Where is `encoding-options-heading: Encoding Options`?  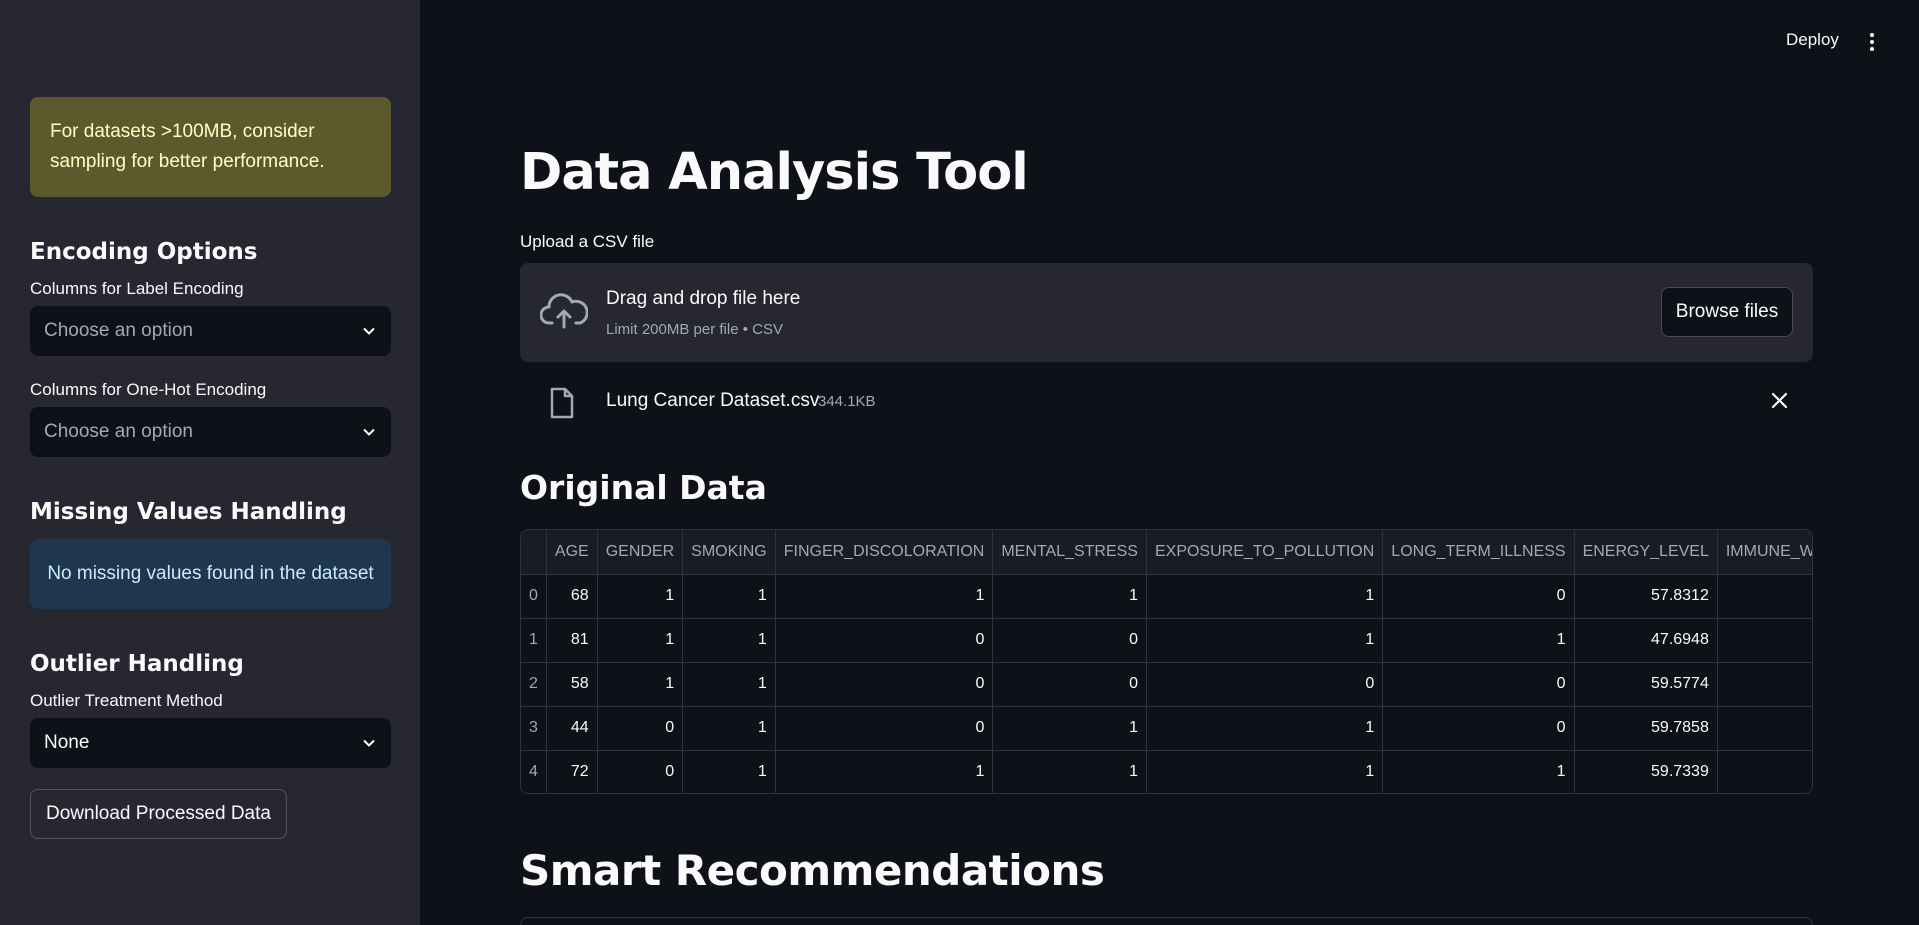
encoding-options-heading: Encoding Options is located at coordinates (144, 252).